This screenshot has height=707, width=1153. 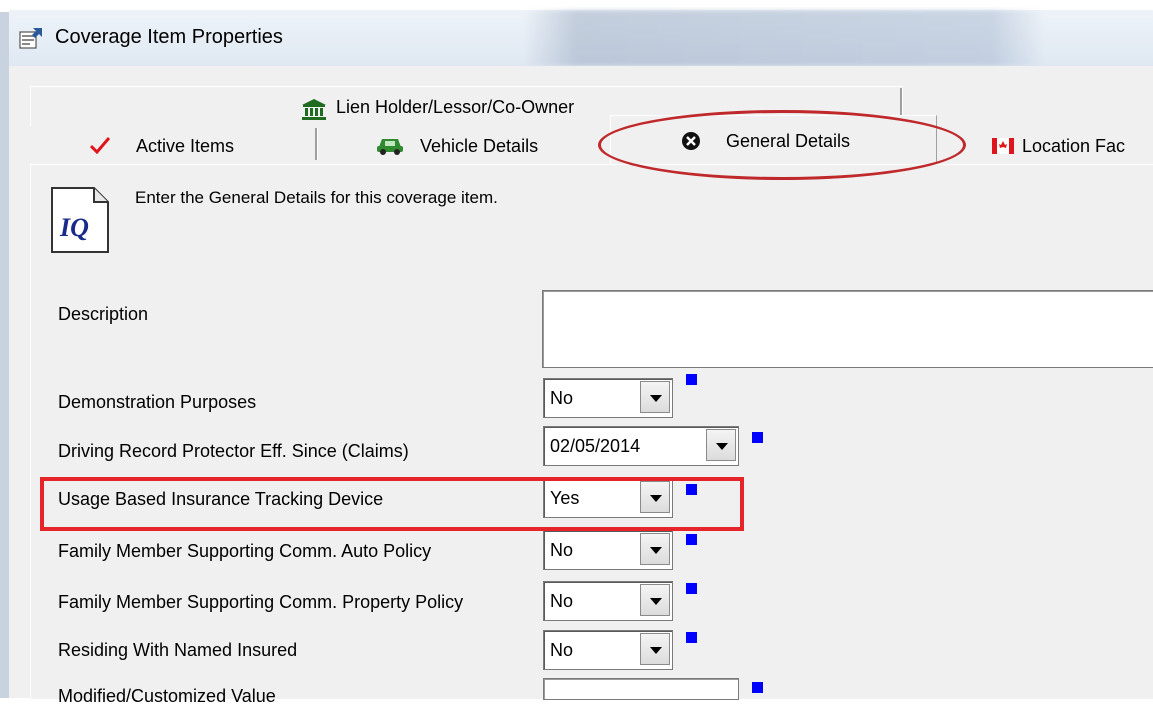 What do you see at coordinates (74, 227) in the screenshot?
I see `iq-icon-text: IQ` at bounding box center [74, 227].